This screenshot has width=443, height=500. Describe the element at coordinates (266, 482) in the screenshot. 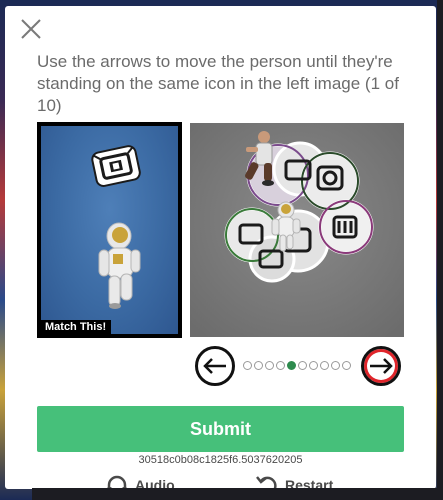

I see `restart-icon` at that location.